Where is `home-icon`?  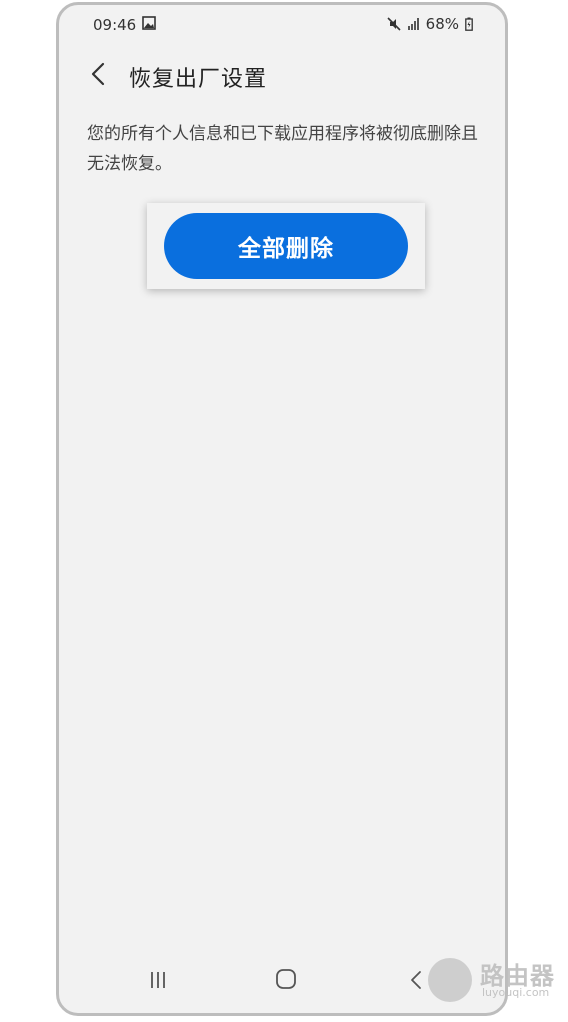
home-icon is located at coordinates (286, 979).